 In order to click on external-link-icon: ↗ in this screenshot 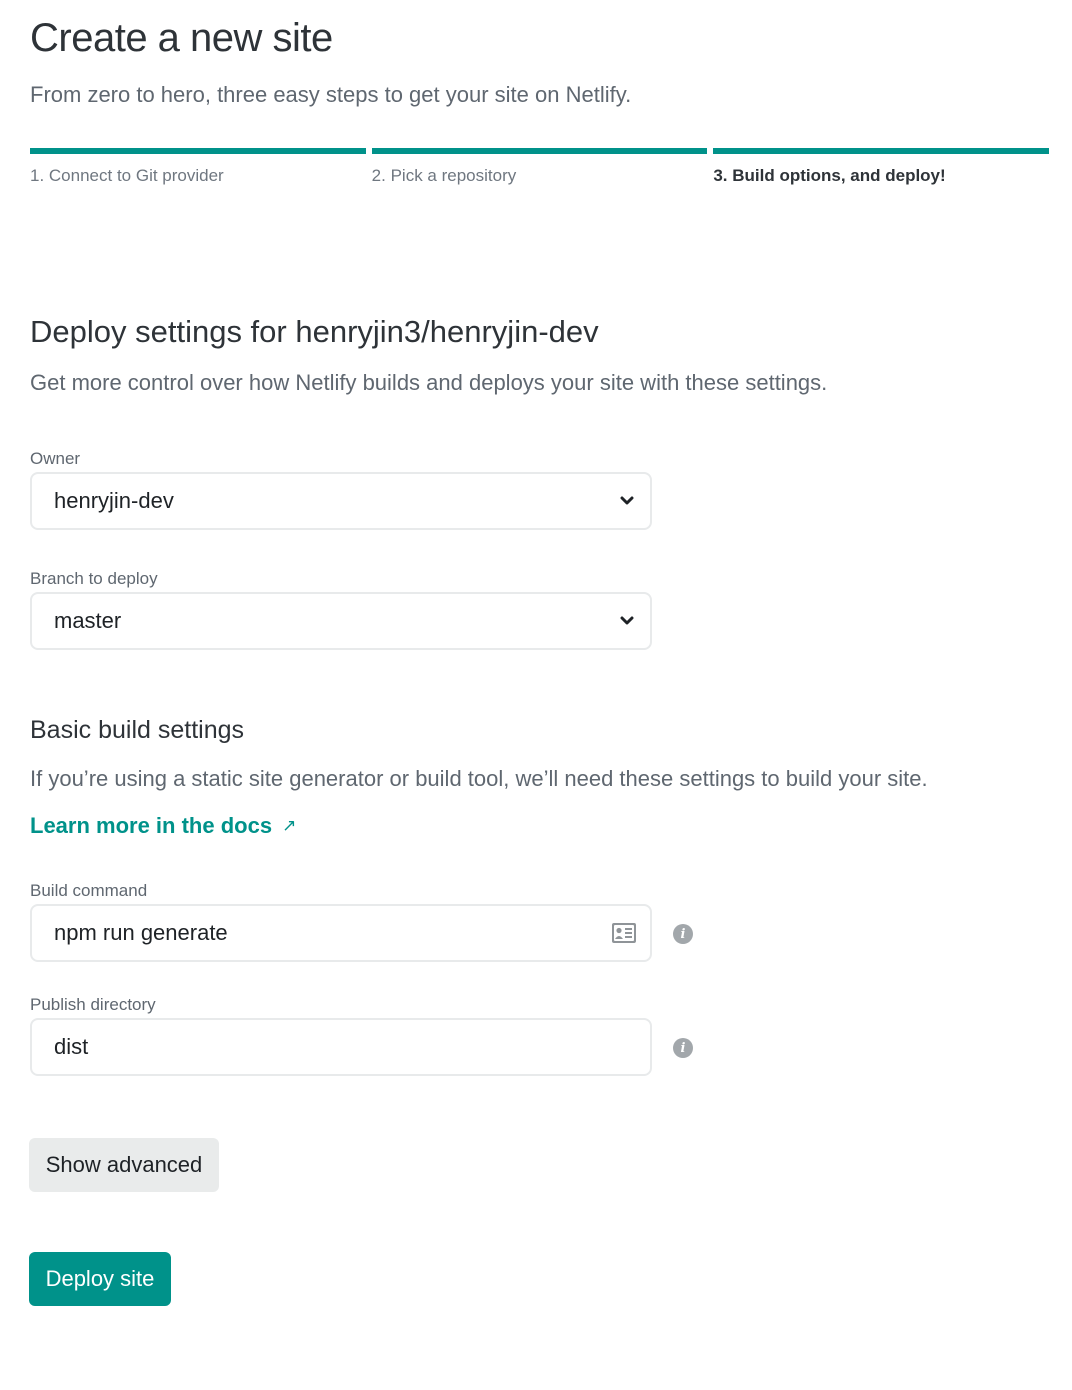, I will do `click(289, 825)`.